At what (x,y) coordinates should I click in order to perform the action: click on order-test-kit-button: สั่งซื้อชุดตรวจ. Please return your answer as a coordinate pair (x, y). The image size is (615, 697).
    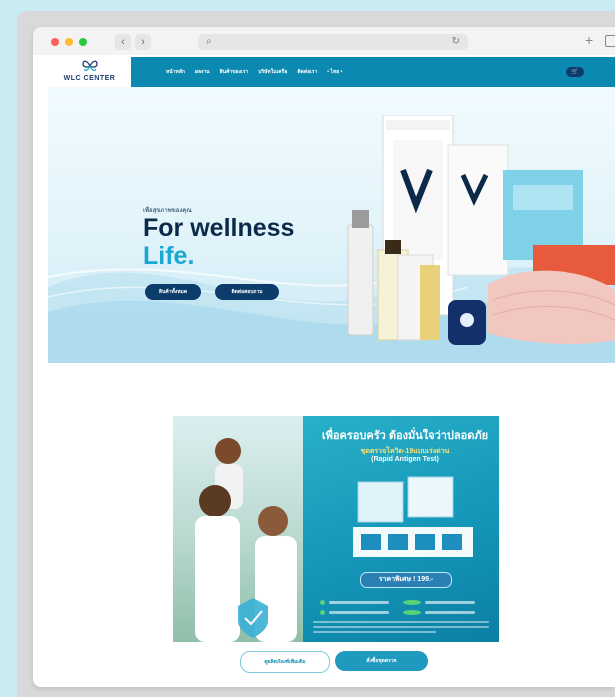
    Looking at the image, I should click on (381, 661).